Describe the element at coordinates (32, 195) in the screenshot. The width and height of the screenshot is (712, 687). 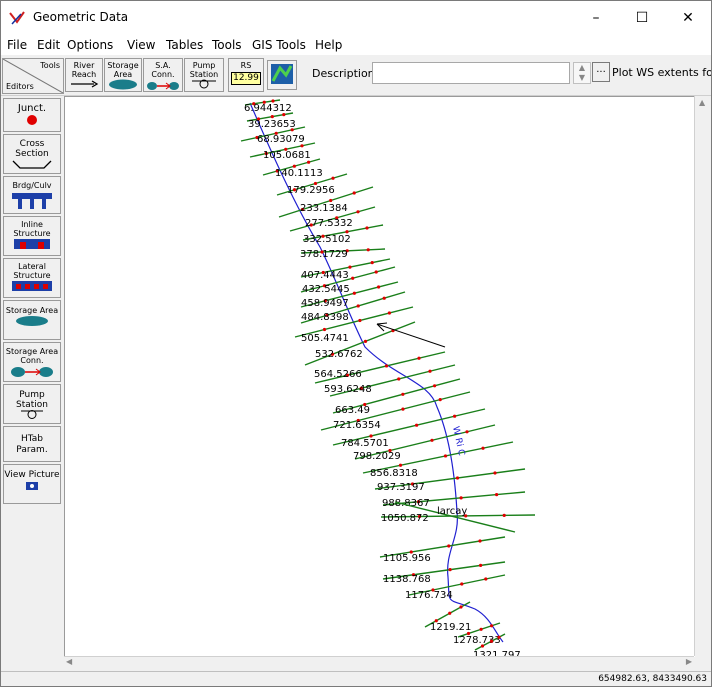
I see `bridge-culvert-button: Brdg/Culv` at that location.